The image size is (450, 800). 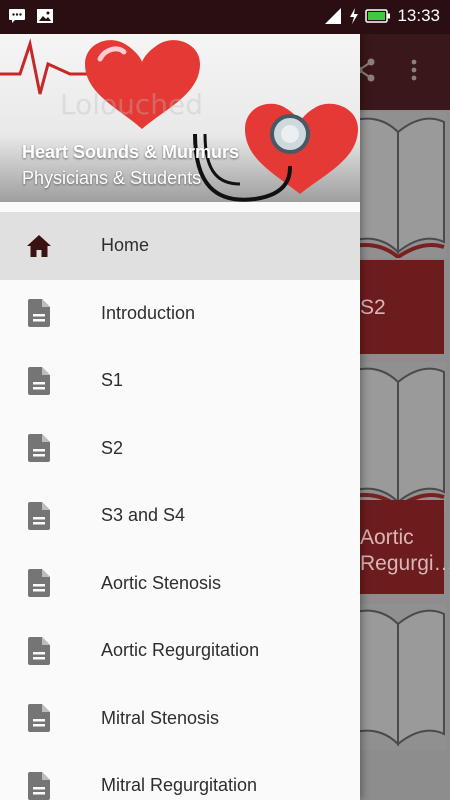 I want to click on drawer-item-label: Mitral Stenosis, so click(x=160, y=717).